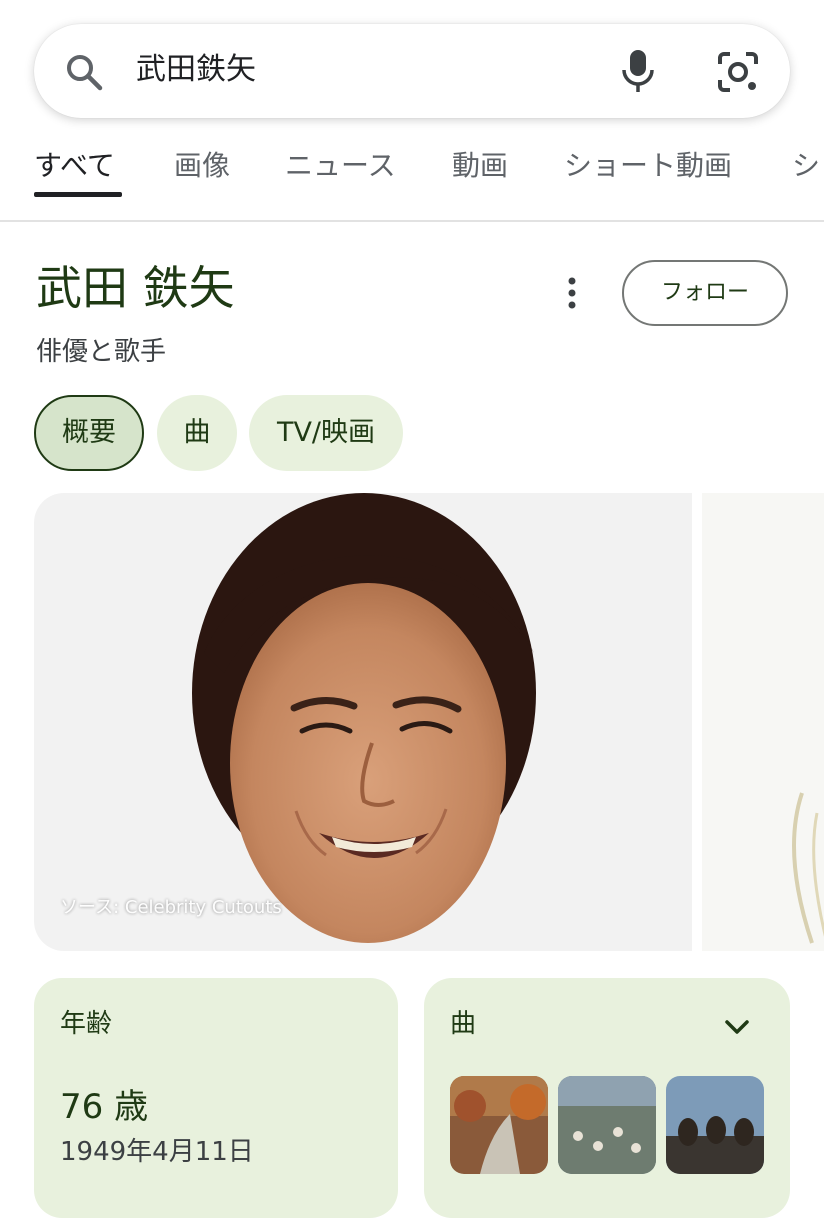  I want to click on birthdate: 1949年4月11日, so click(157, 1152).